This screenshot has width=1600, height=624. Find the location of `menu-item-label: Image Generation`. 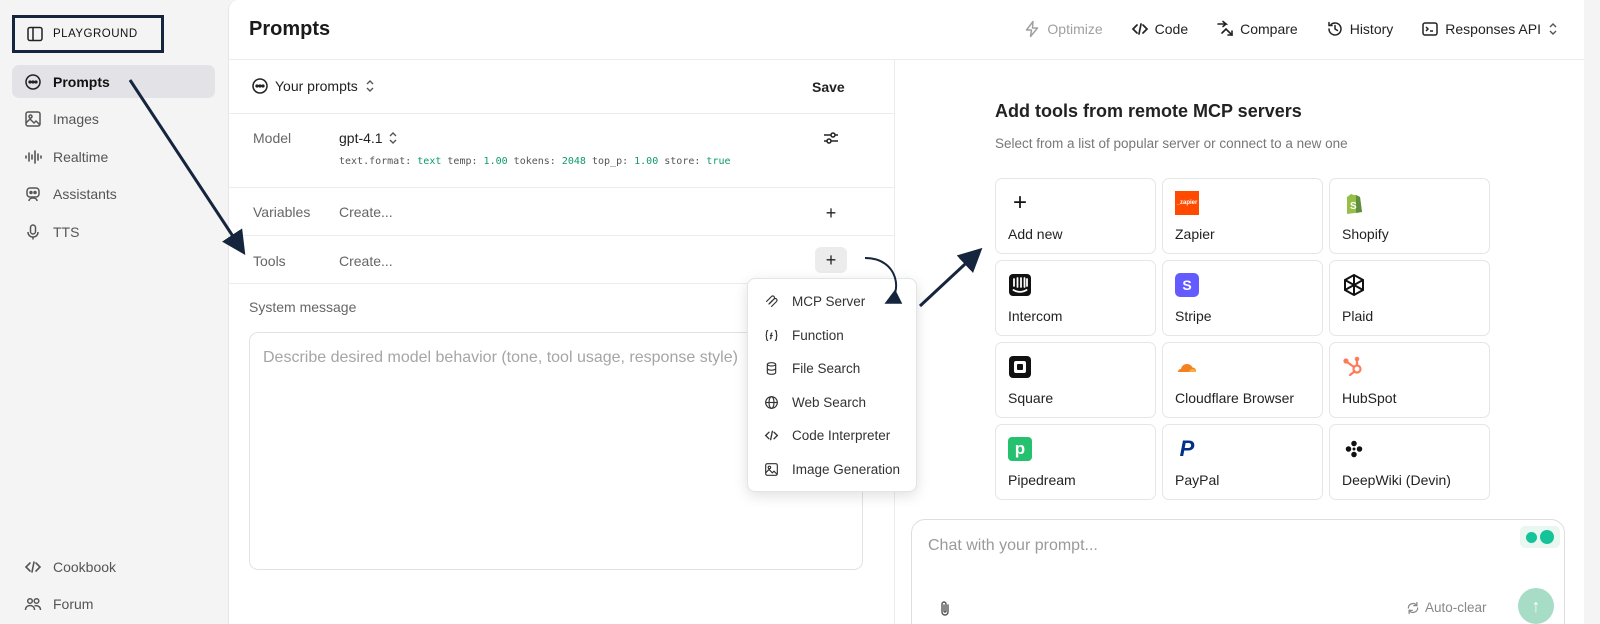

menu-item-label: Image Generation is located at coordinates (846, 469).